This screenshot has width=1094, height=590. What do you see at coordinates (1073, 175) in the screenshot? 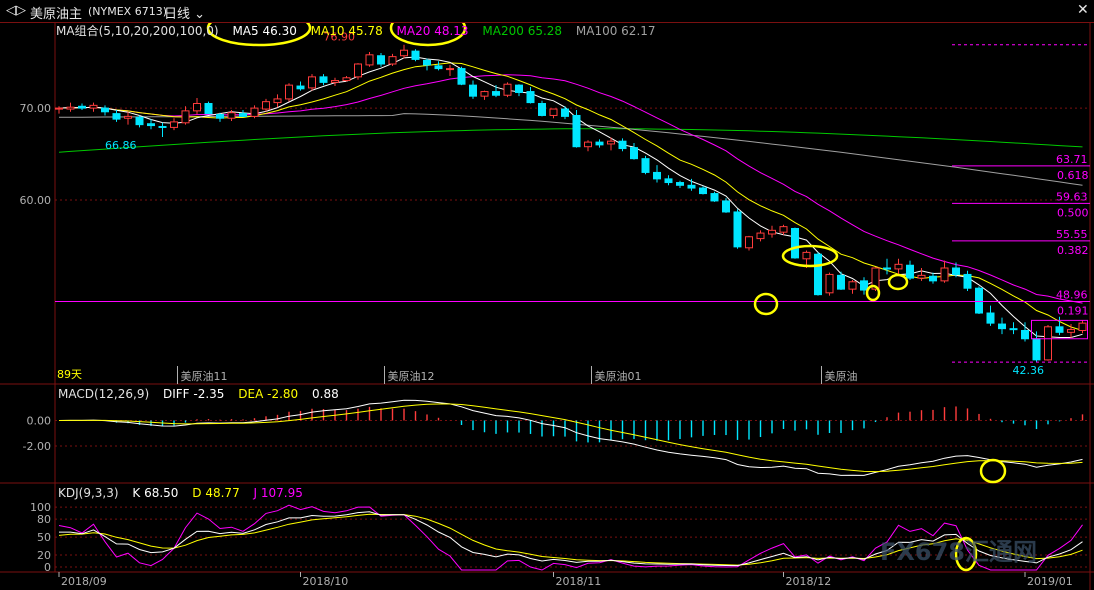
I see `fib-ratio-label: 0.618` at bounding box center [1073, 175].